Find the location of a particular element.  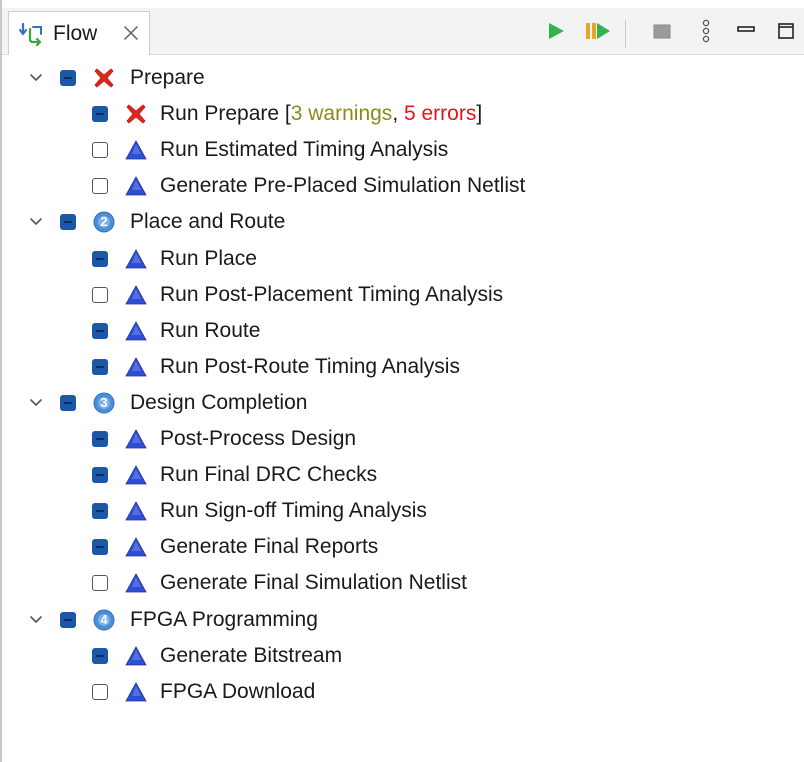

task-row: Generate Final Simulation Netlist is located at coordinates (392, 583).